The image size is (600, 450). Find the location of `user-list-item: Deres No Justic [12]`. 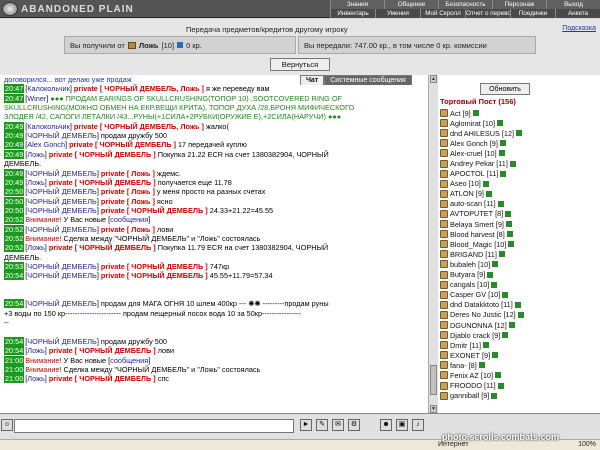

user-list-item: Deres No Justic [12] is located at coordinates (518, 315).